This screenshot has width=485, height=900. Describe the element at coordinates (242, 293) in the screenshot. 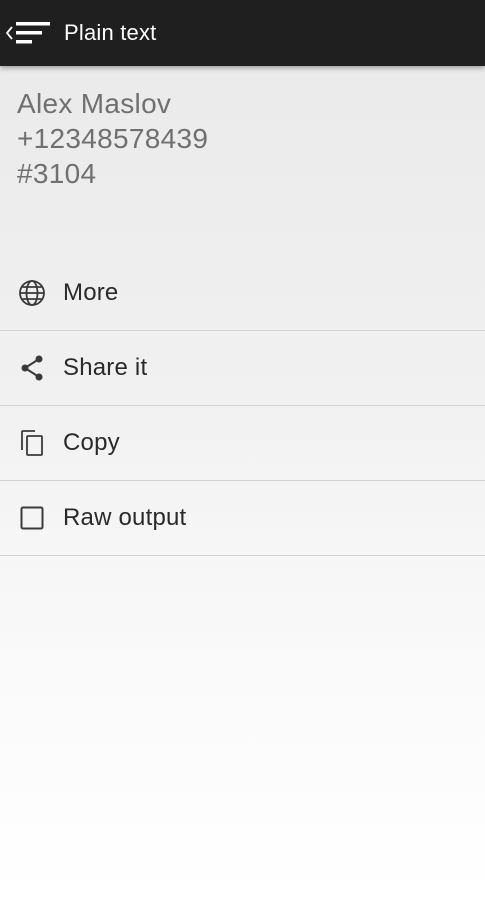

I see `more-action: More` at that location.